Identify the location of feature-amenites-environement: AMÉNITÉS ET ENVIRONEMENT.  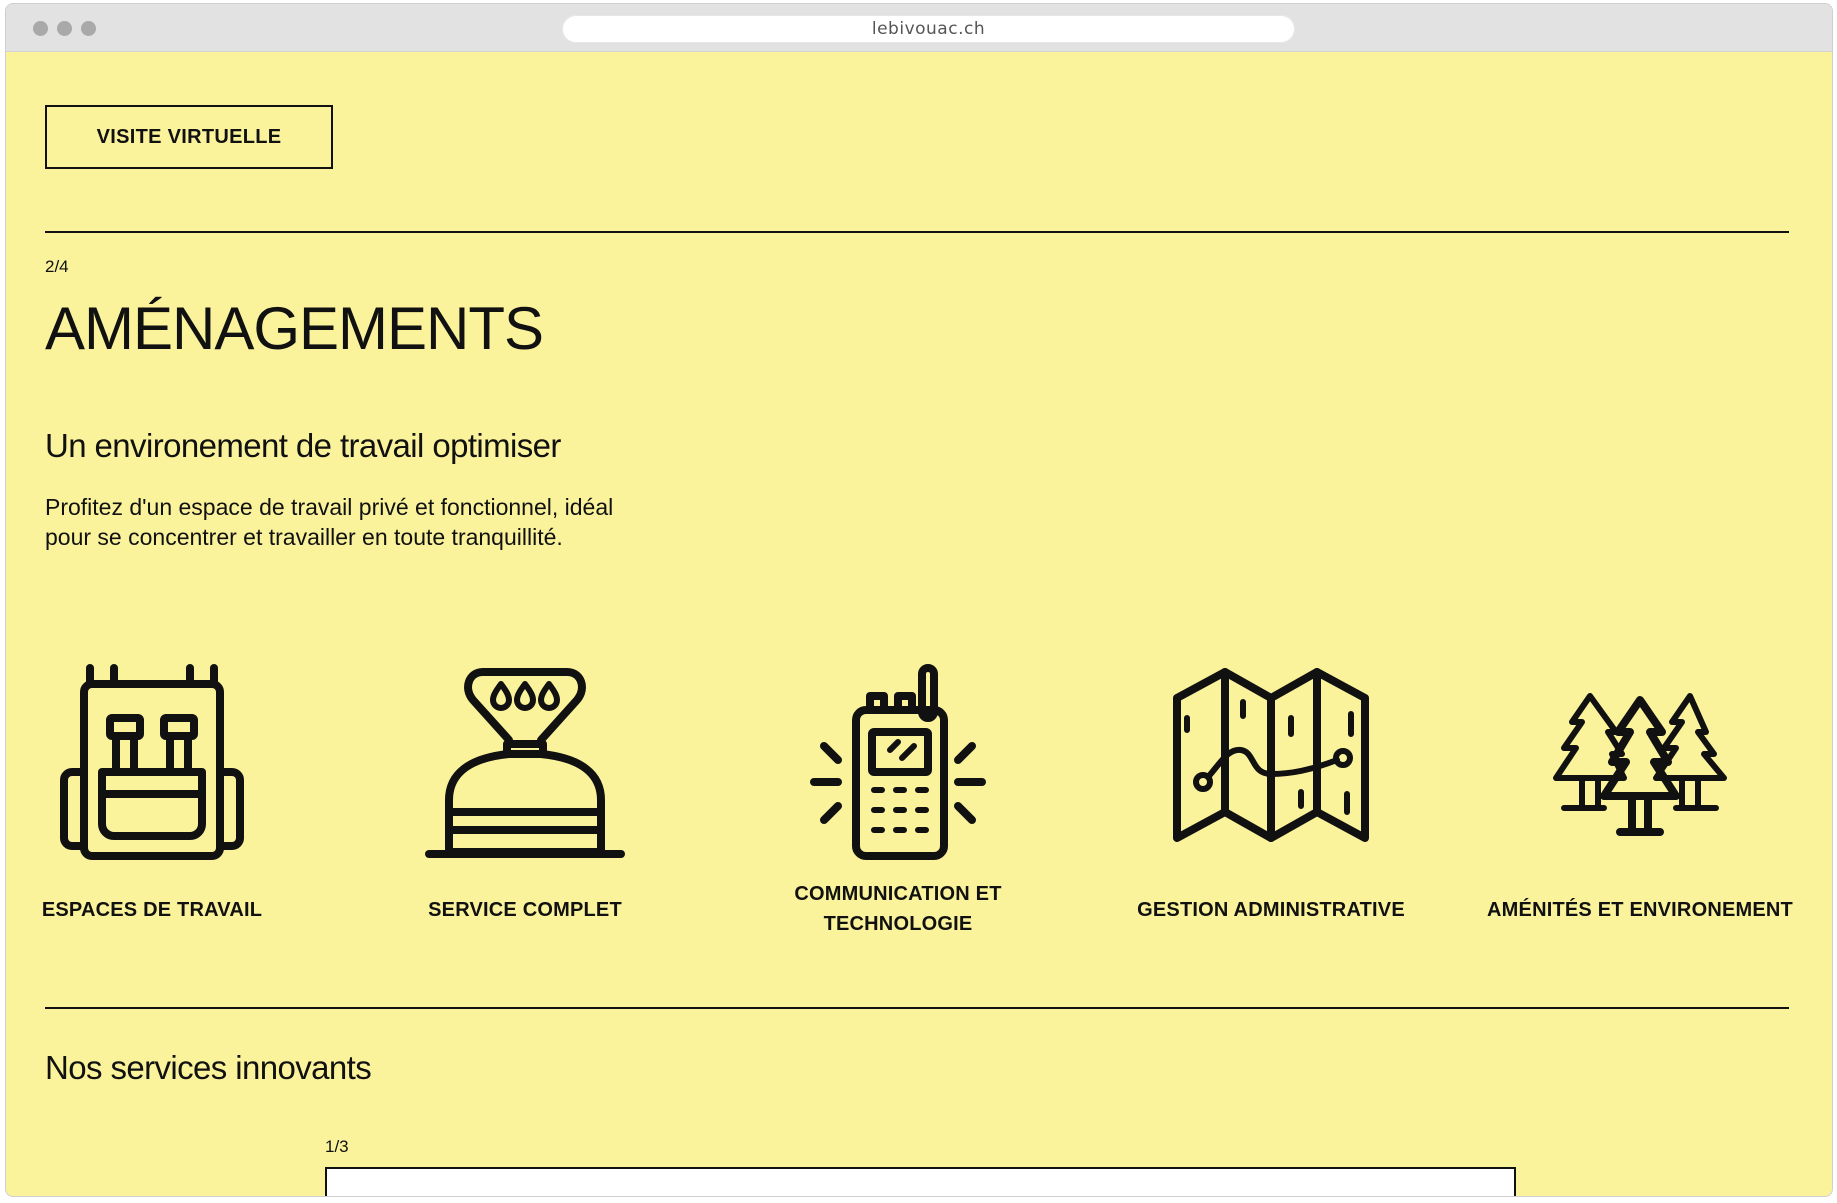
(1640, 793).